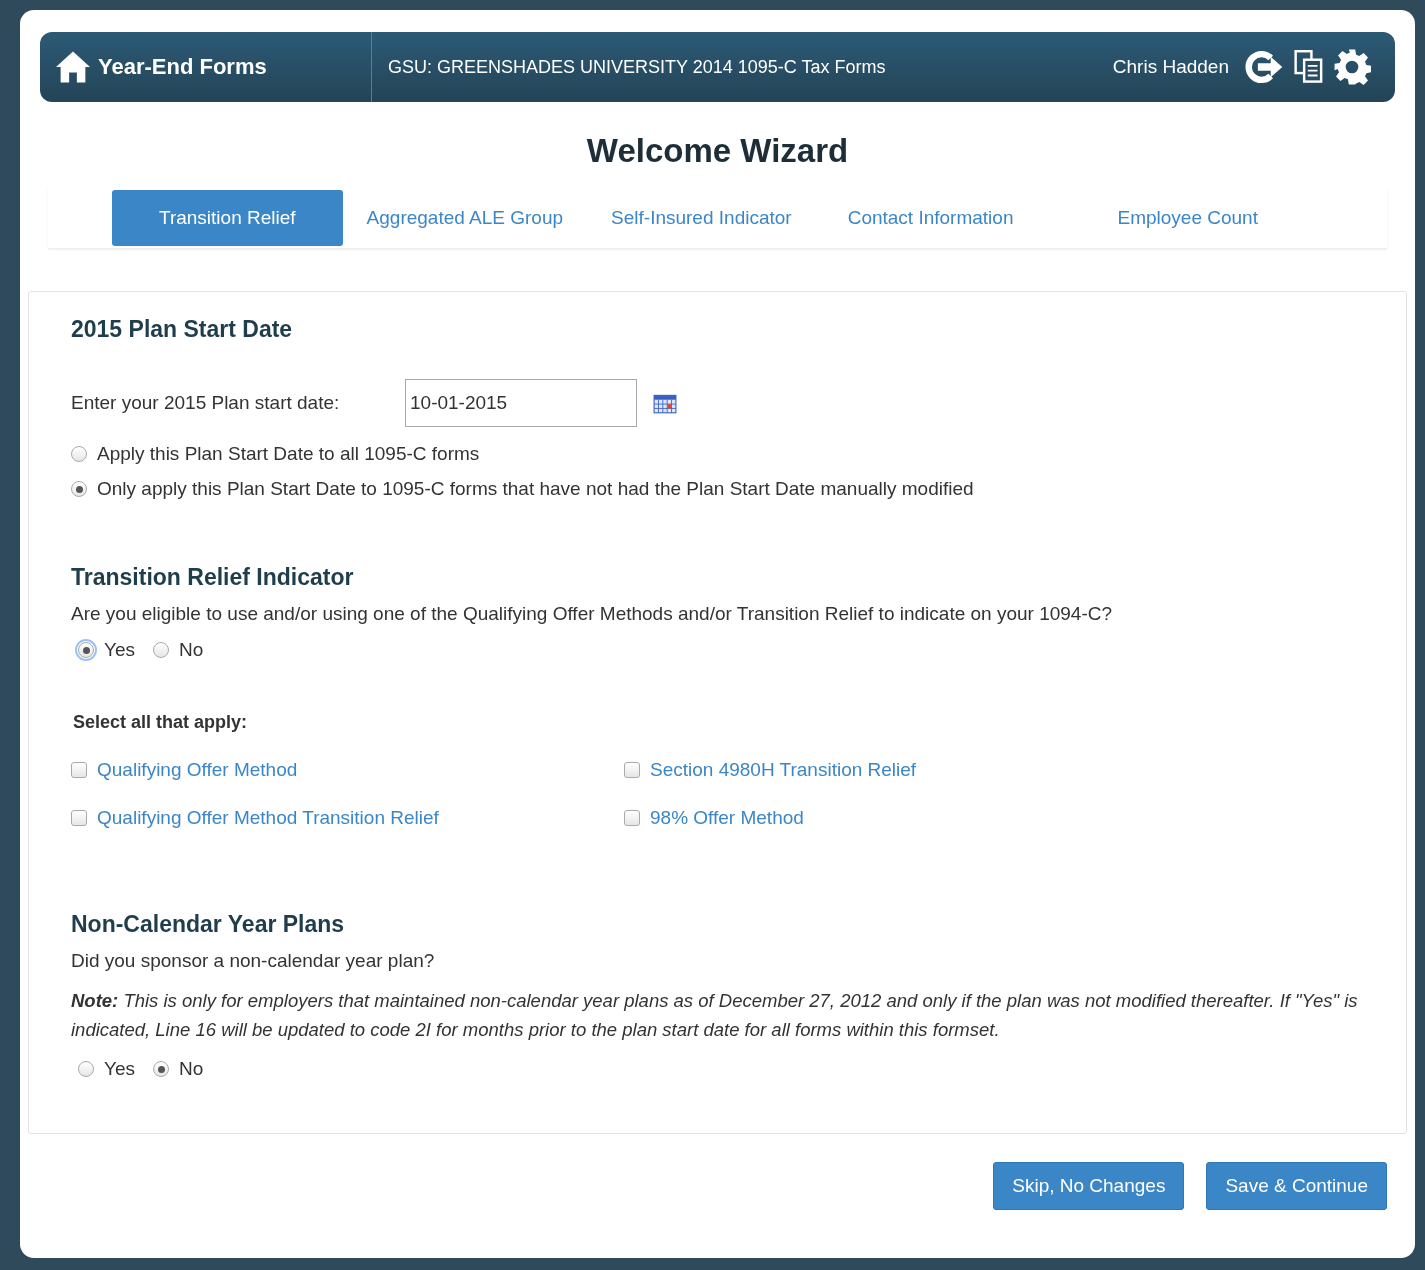  Describe the element at coordinates (465, 218) in the screenshot. I see `wizard-tab: Aggregated ALE Group` at that location.